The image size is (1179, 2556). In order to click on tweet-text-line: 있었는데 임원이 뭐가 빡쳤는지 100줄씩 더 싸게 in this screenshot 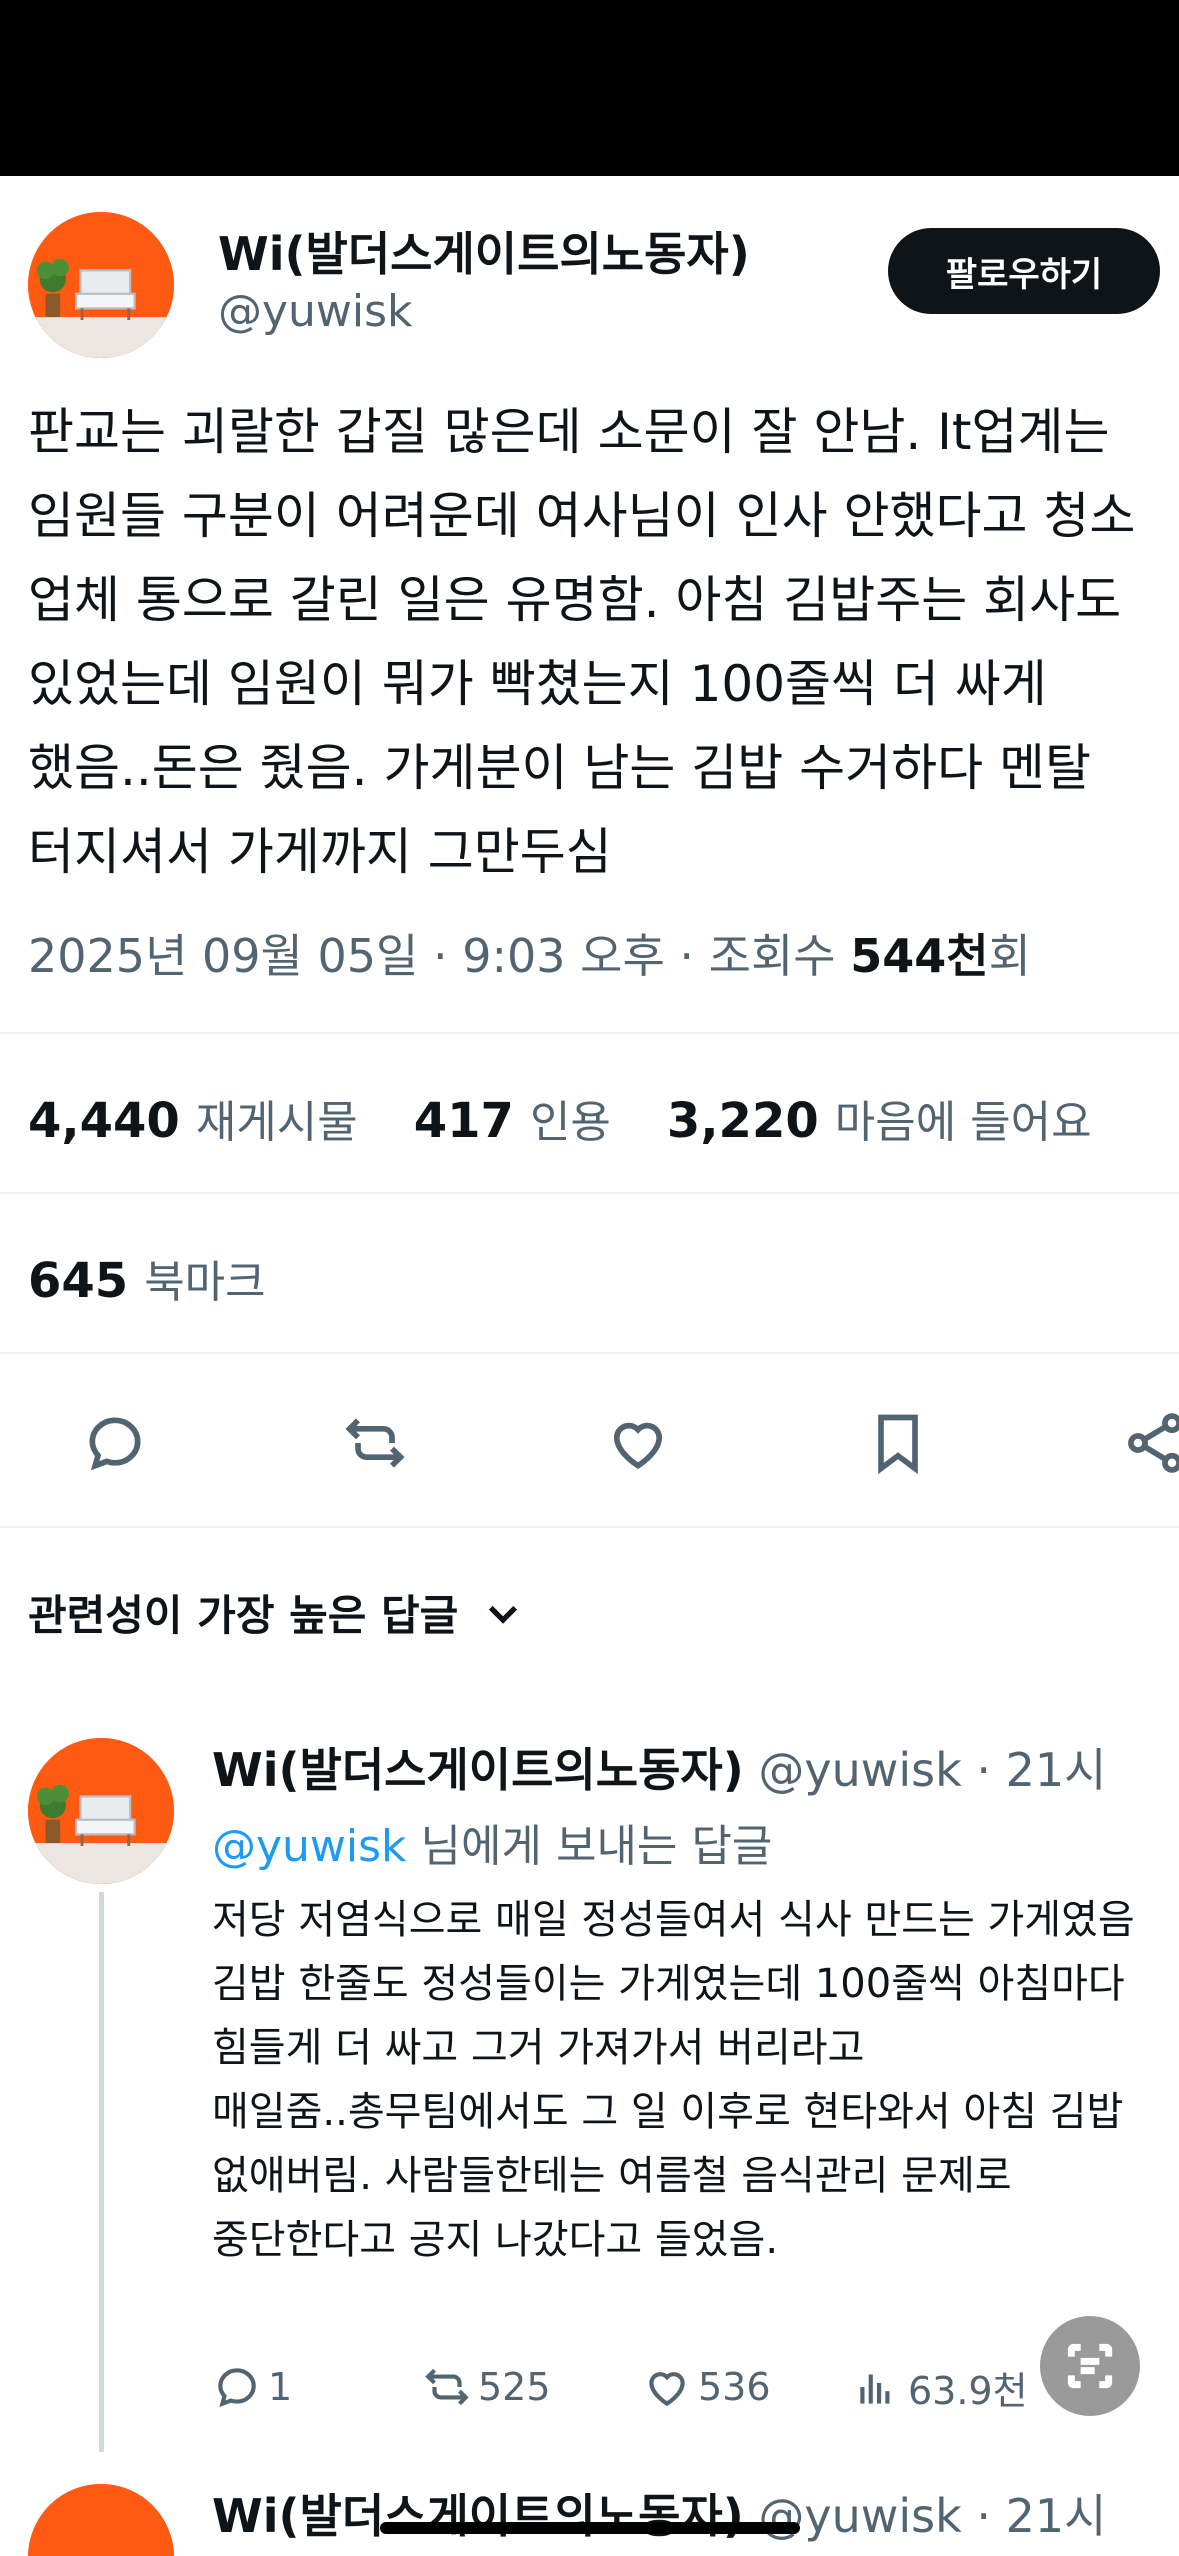, I will do `click(537, 684)`.